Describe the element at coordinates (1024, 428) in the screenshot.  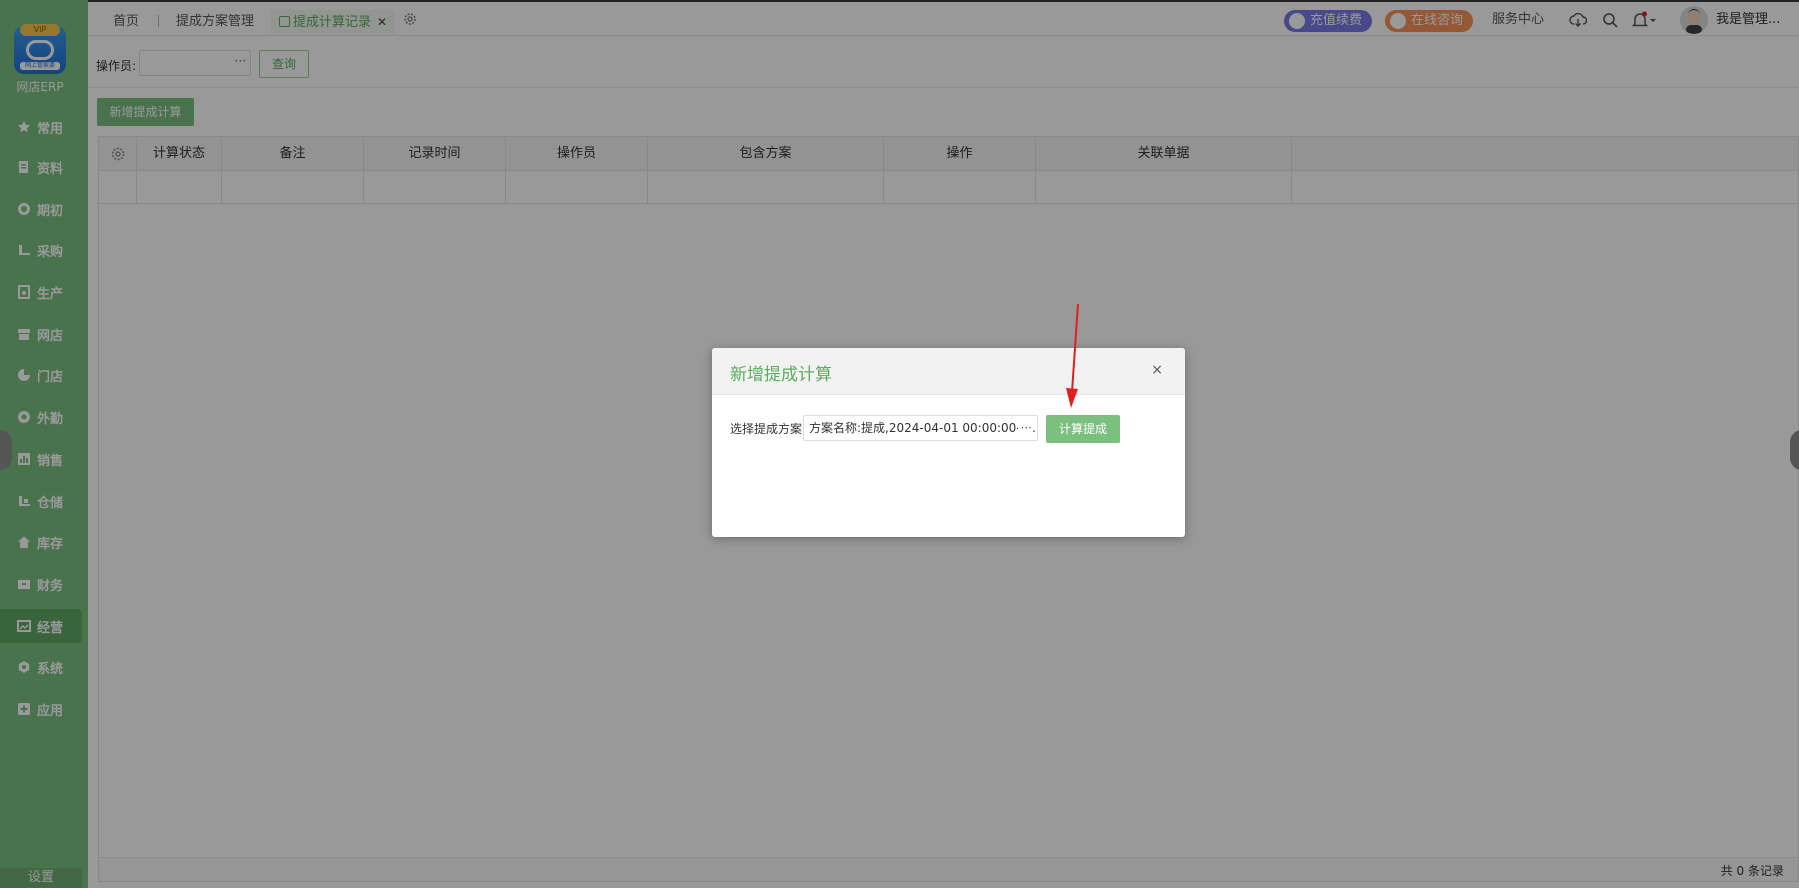
I see `more-options-icon: ···` at that location.